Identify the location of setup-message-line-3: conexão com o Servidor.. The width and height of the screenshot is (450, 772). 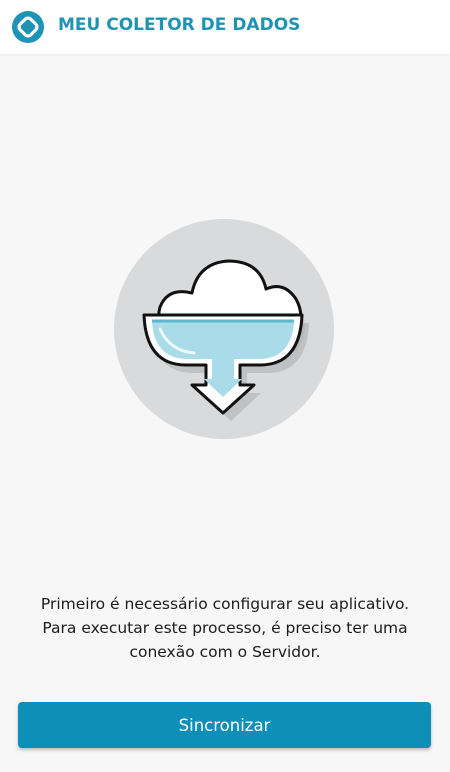
(225, 652).